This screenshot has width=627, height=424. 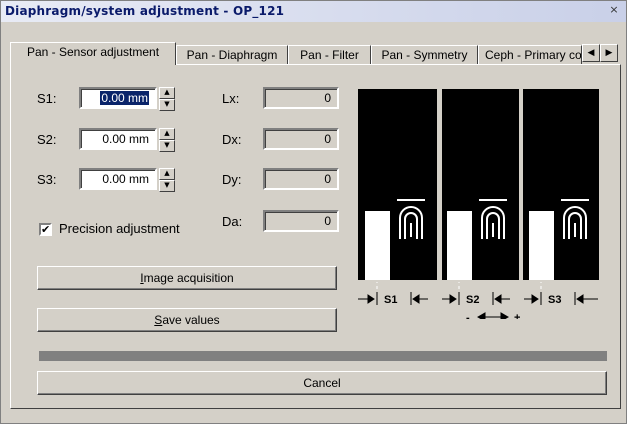 I want to click on window-title: Diaphragm/system adjustment - OP_121, so click(x=145, y=11).